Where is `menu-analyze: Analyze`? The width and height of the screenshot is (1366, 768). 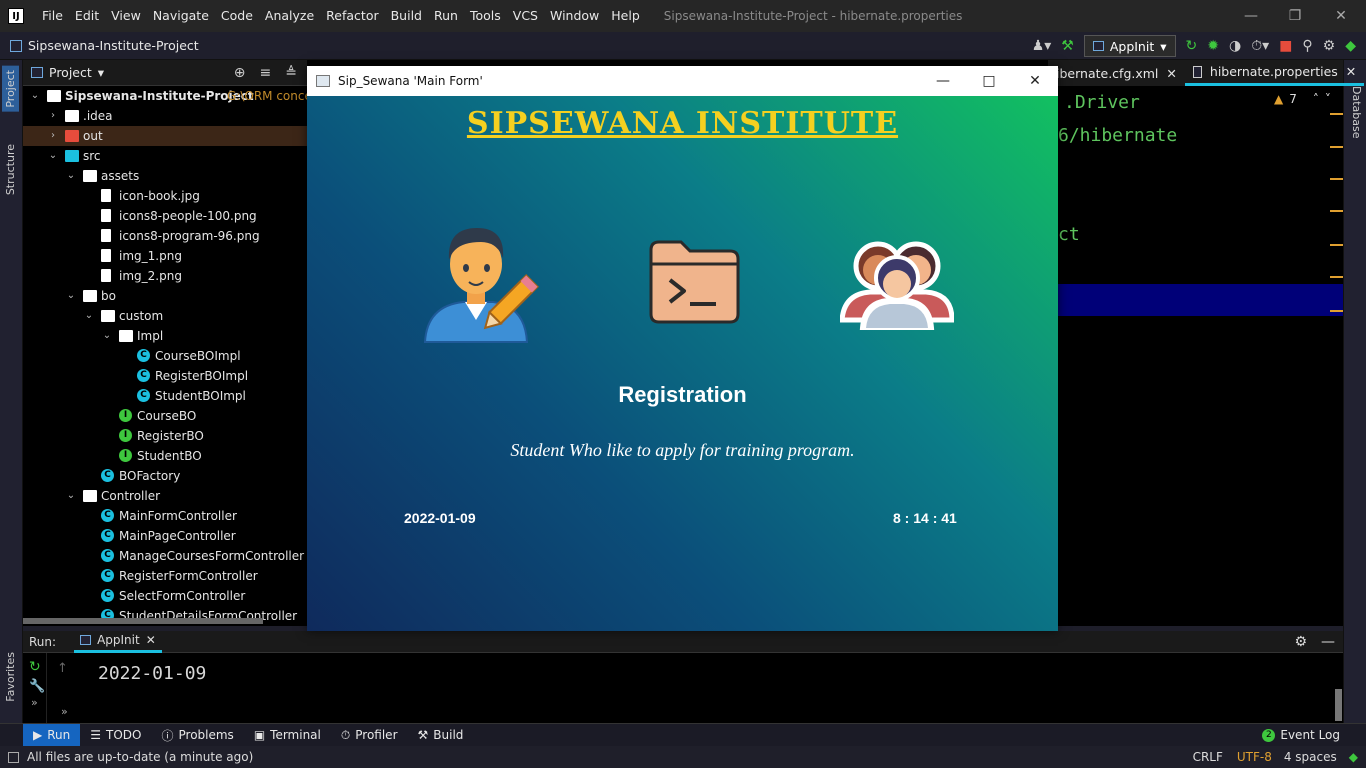 menu-analyze: Analyze is located at coordinates (289, 16).